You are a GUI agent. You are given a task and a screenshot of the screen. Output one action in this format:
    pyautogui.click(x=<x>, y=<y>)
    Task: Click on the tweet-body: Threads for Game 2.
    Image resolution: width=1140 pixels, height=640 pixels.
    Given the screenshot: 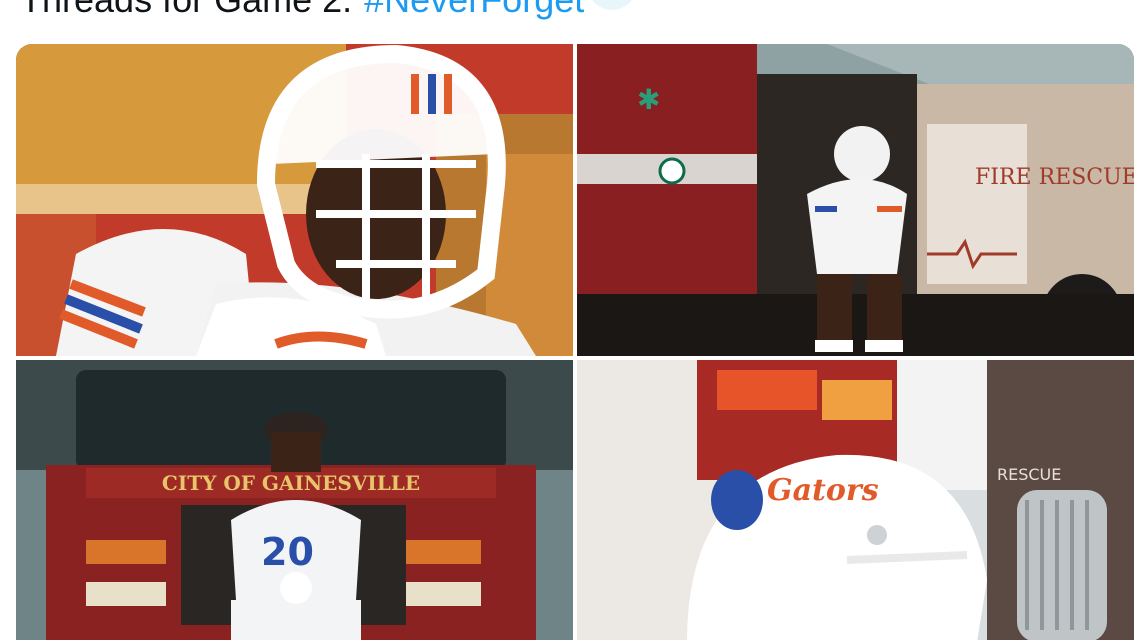 What is the action you would take?
    pyautogui.click(x=186, y=10)
    